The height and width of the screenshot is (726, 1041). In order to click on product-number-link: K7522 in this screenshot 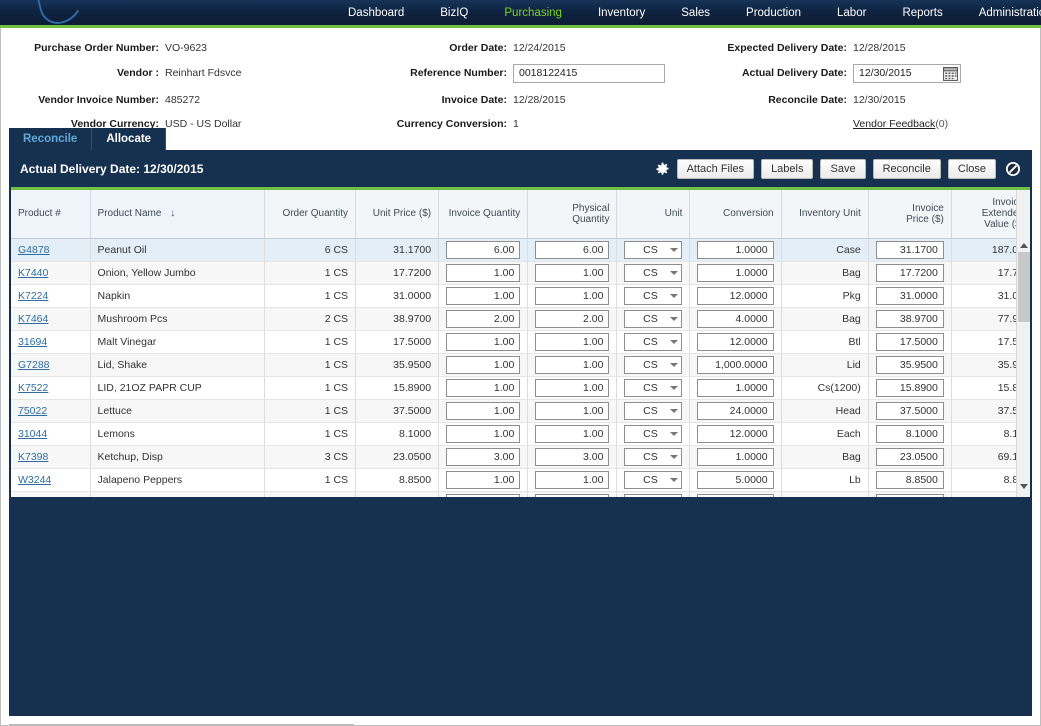, I will do `click(33, 388)`.